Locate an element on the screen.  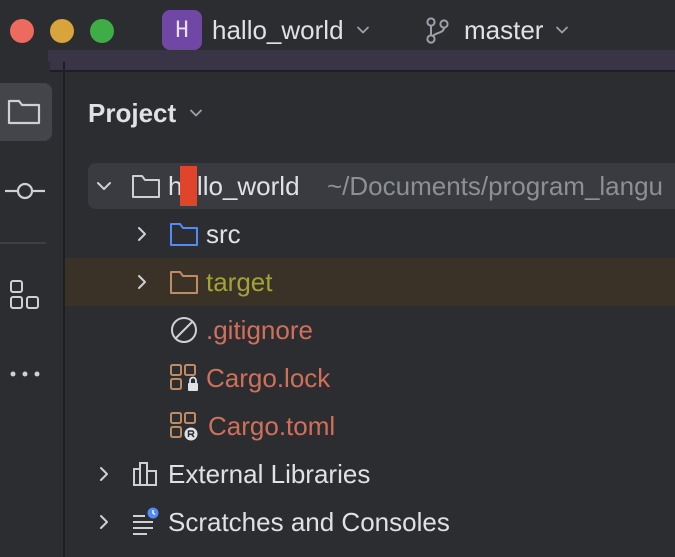
structure-icon is located at coordinates (24, 294).